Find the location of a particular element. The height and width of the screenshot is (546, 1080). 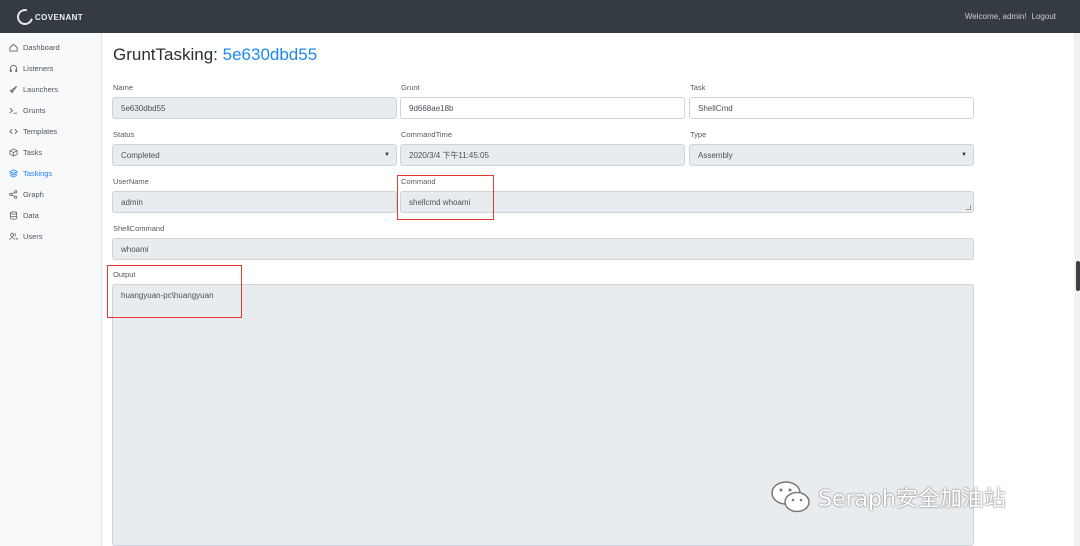

status-label: Status is located at coordinates (124, 134).